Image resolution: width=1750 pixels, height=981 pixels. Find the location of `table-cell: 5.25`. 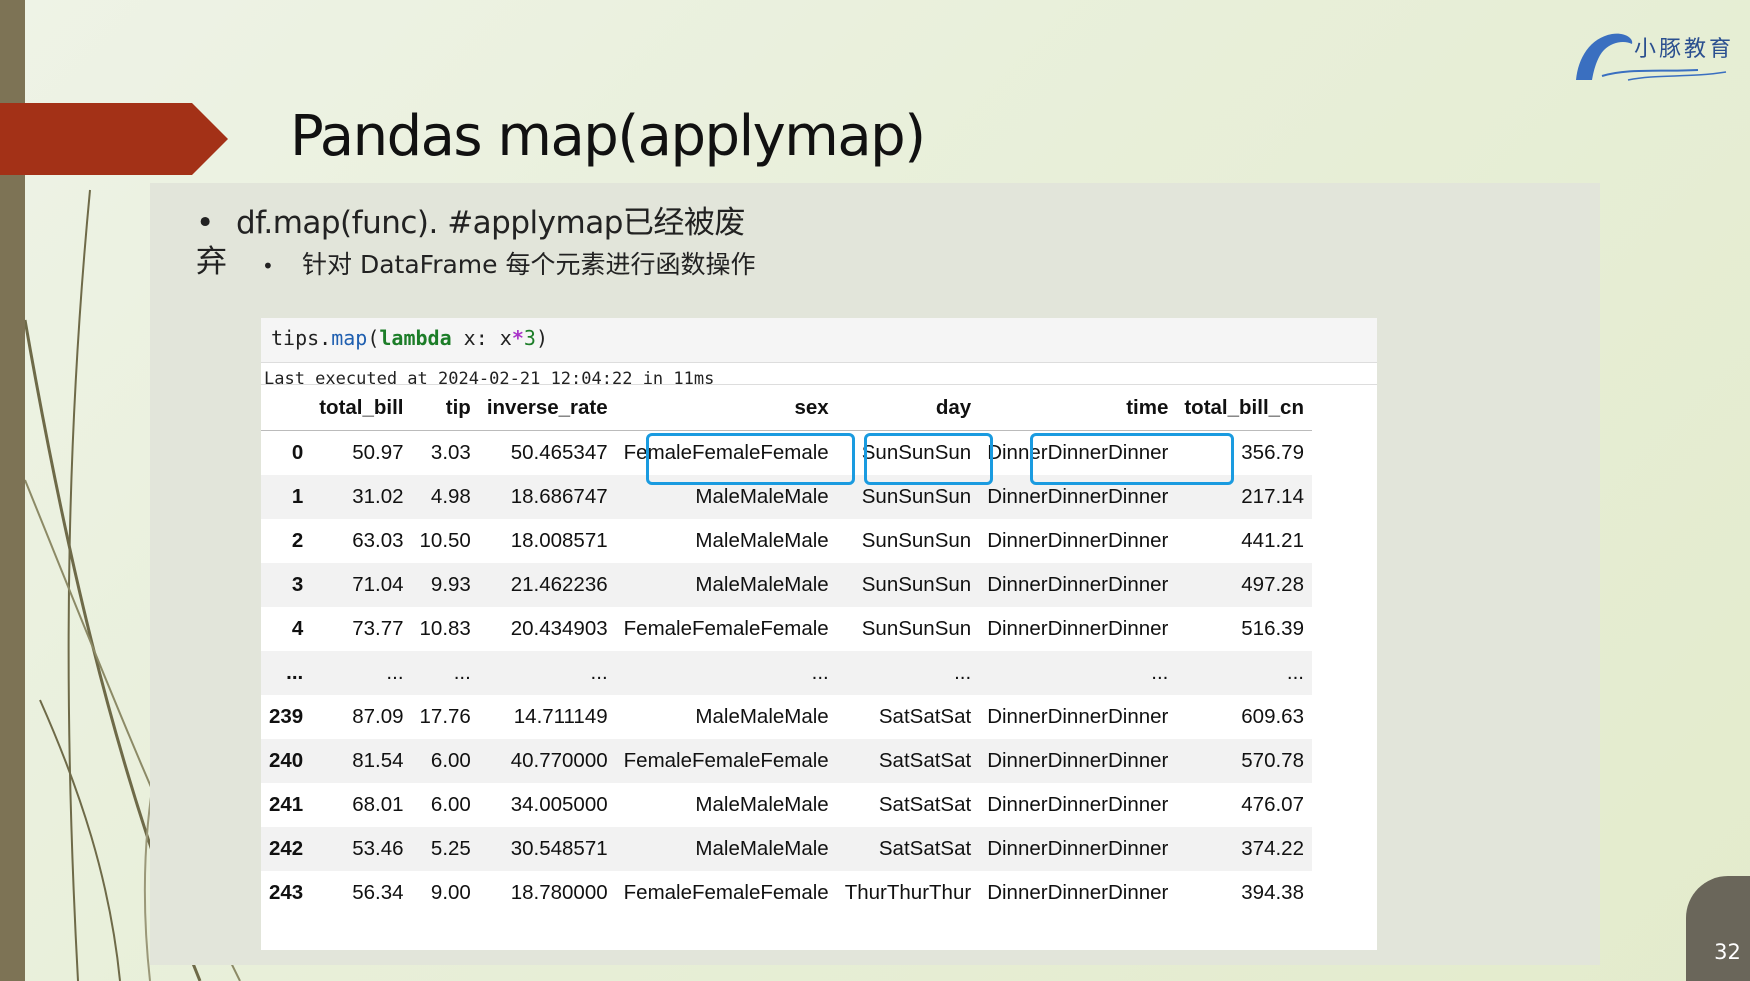

table-cell: 5.25 is located at coordinates (450, 848).